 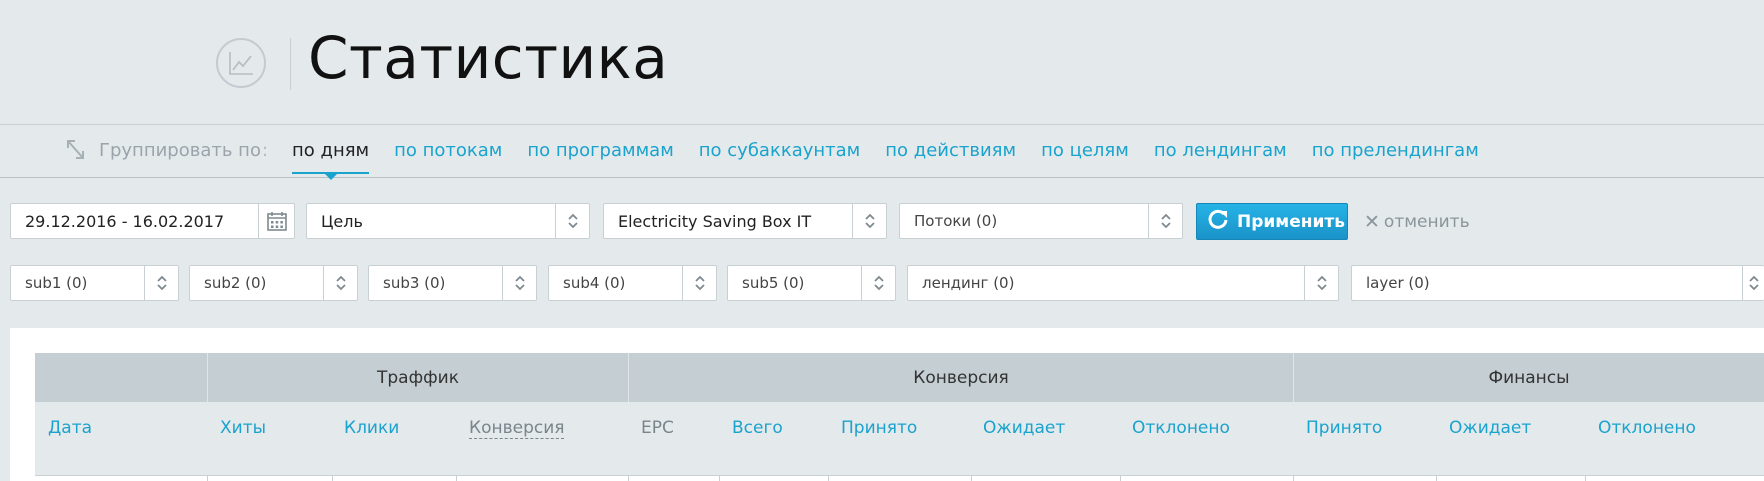 What do you see at coordinates (600, 150) in the screenshot?
I see `tab-by-programs: по программам` at bounding box center [600, 150].